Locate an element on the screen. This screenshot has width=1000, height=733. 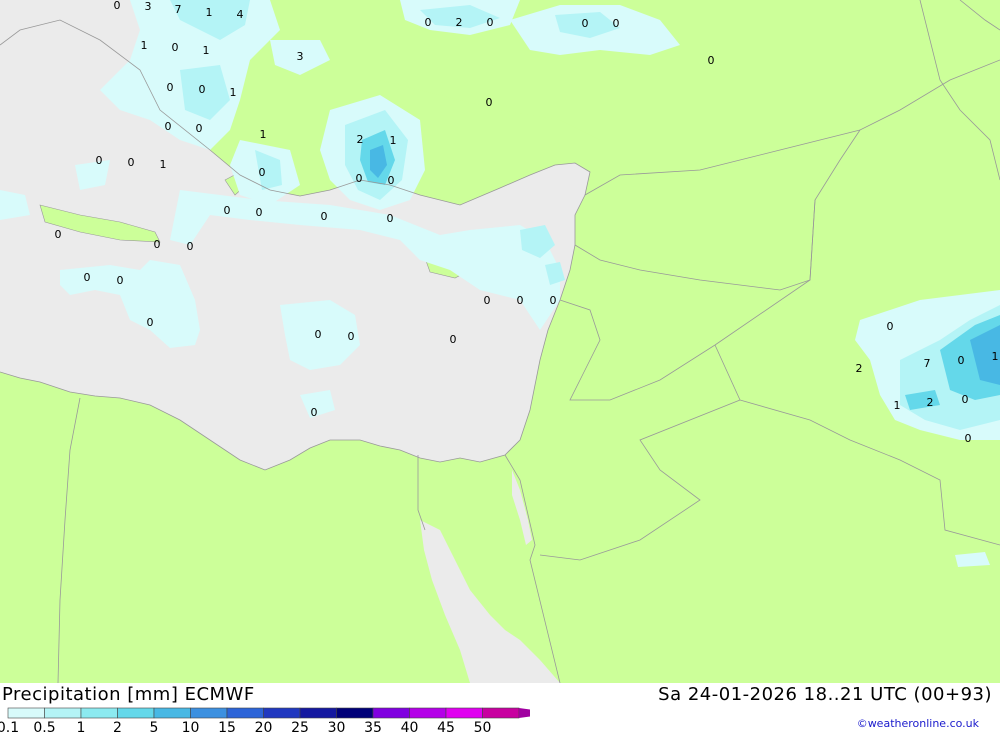
forecast-datetime: Sa 24-01-2026 18..21 UTC (00+93) is located at coordinates (825, 694).